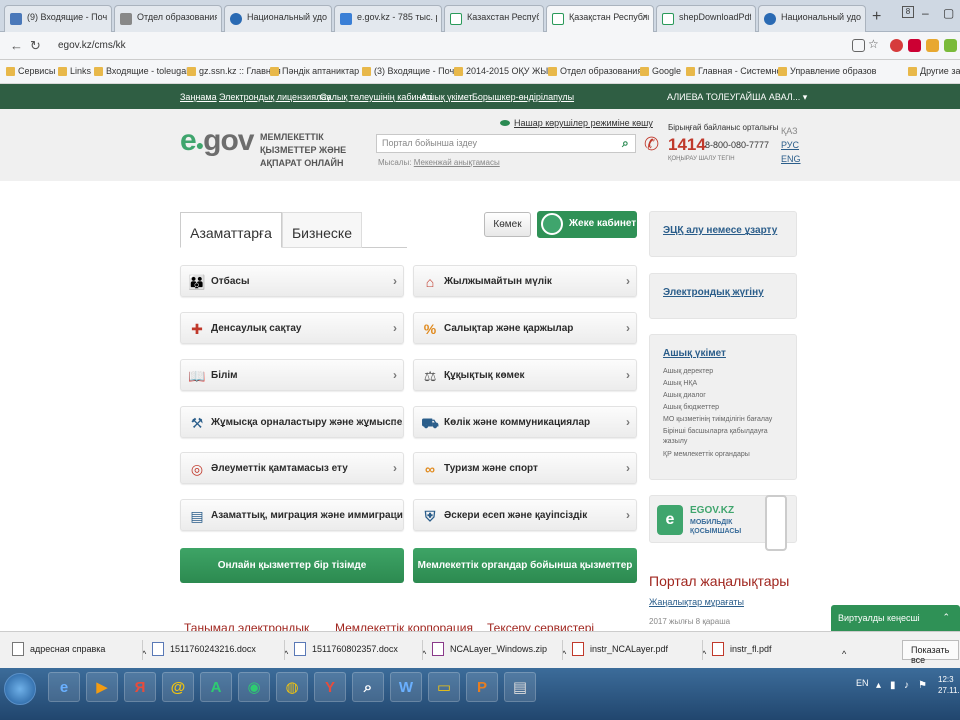  What do you see at coordinates (292, 515) in the screenshot?
I see `service-citizenship: ▤ Азаматтық, миграция және иммиграция ›` at bounding box center [292, 515].